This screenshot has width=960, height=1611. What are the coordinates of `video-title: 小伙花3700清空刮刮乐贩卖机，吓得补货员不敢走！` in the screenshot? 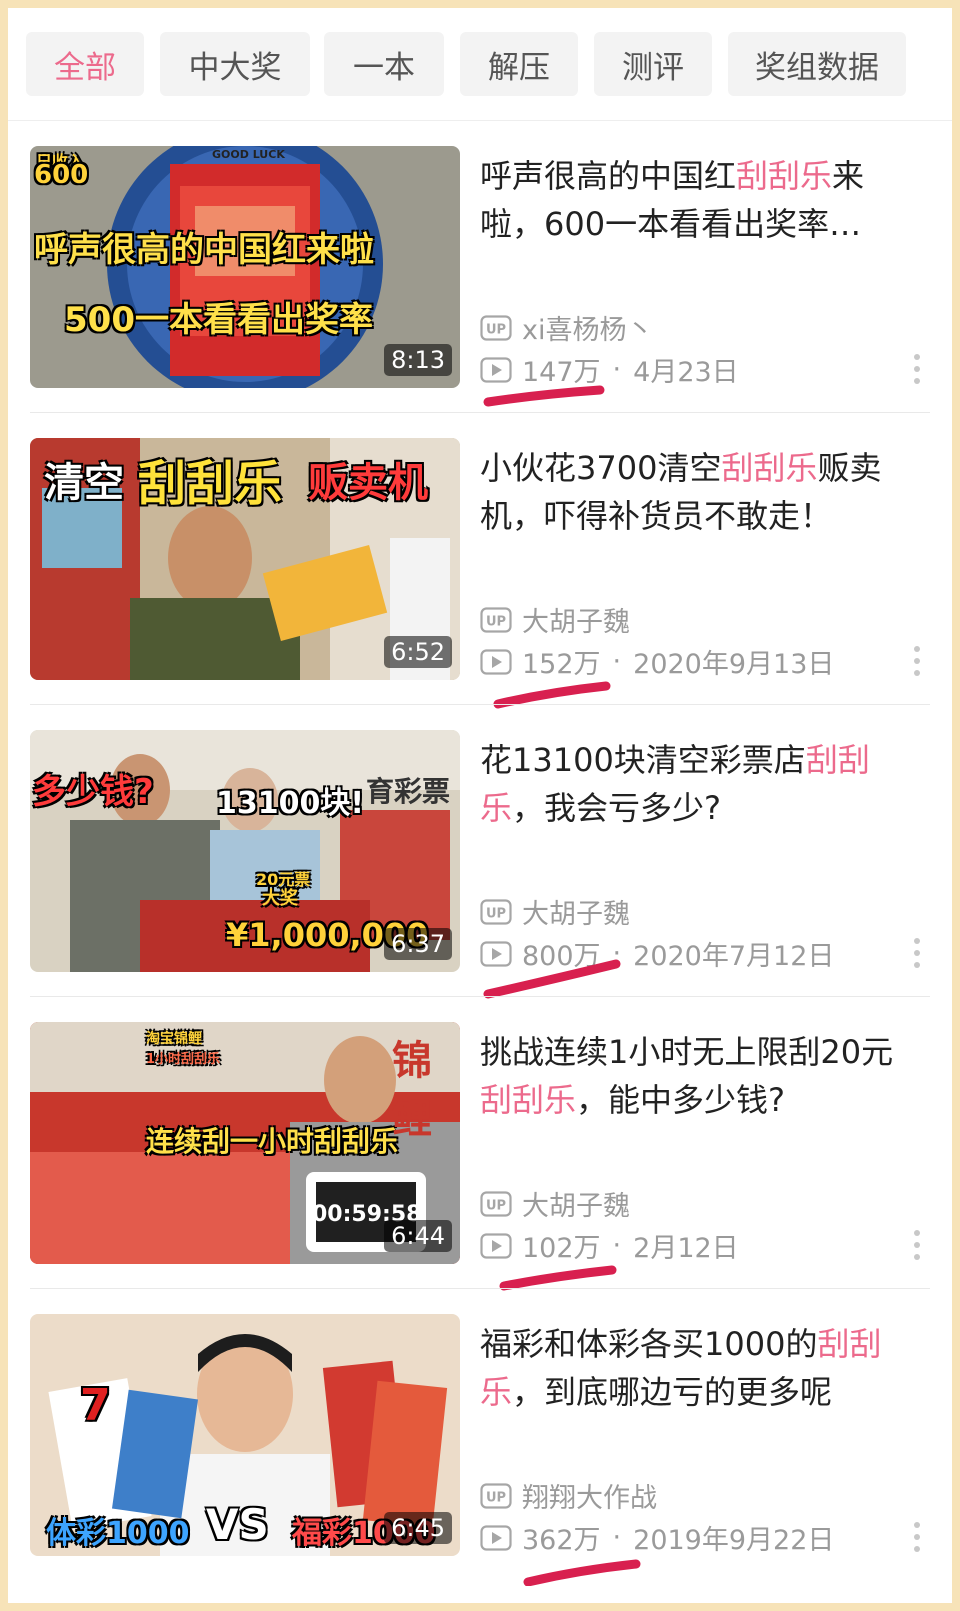 It's located at (700, 492).